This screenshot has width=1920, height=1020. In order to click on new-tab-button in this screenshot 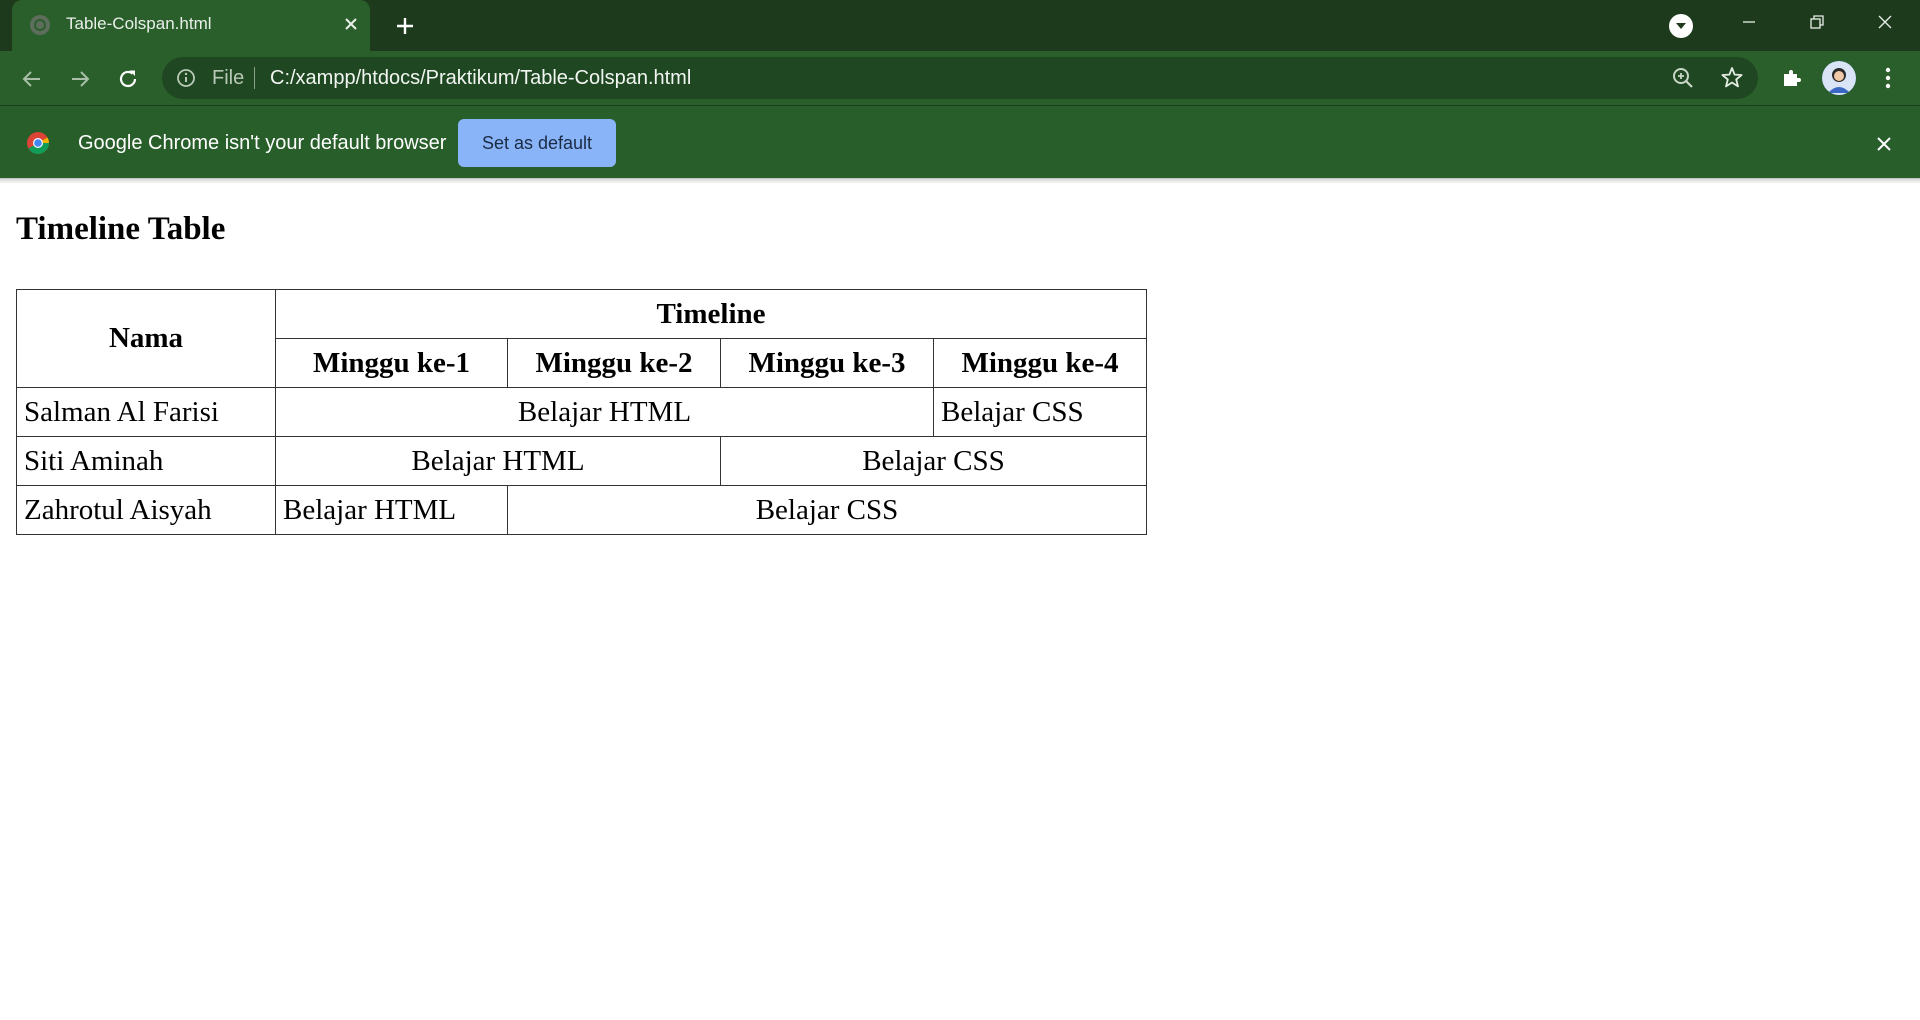, I will do `click(405, 26)`.